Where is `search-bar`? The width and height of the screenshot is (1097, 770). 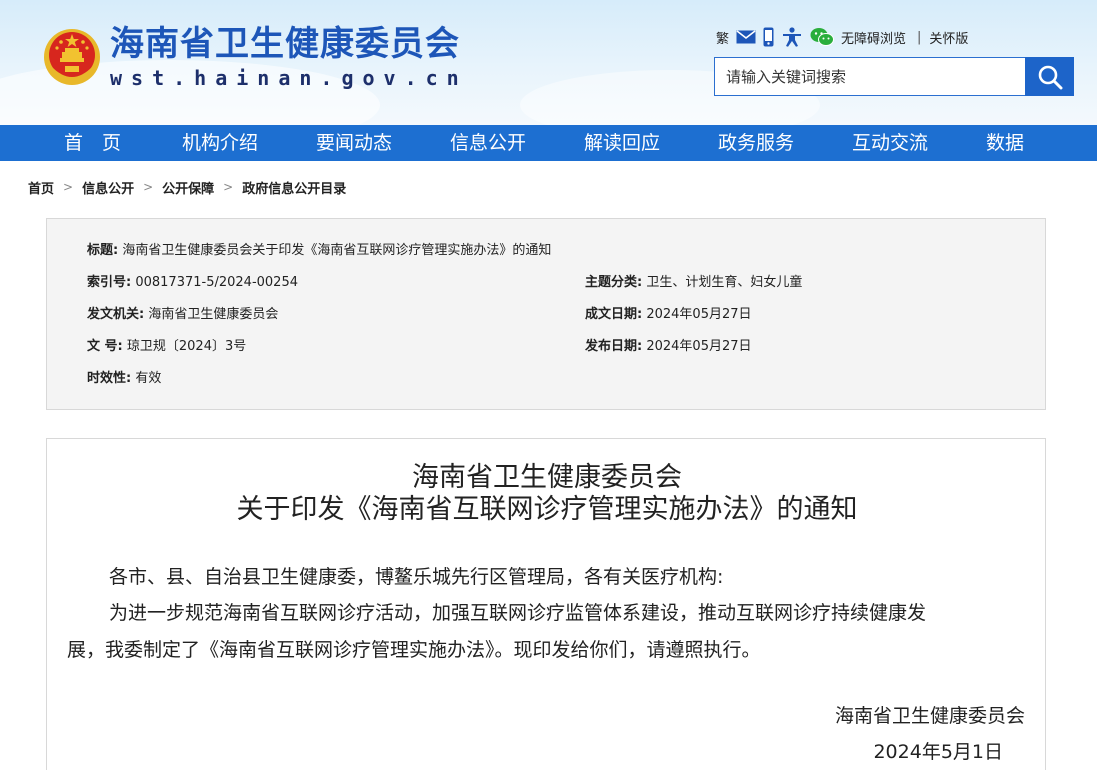 search-bar is located at coordinates (894, 76).